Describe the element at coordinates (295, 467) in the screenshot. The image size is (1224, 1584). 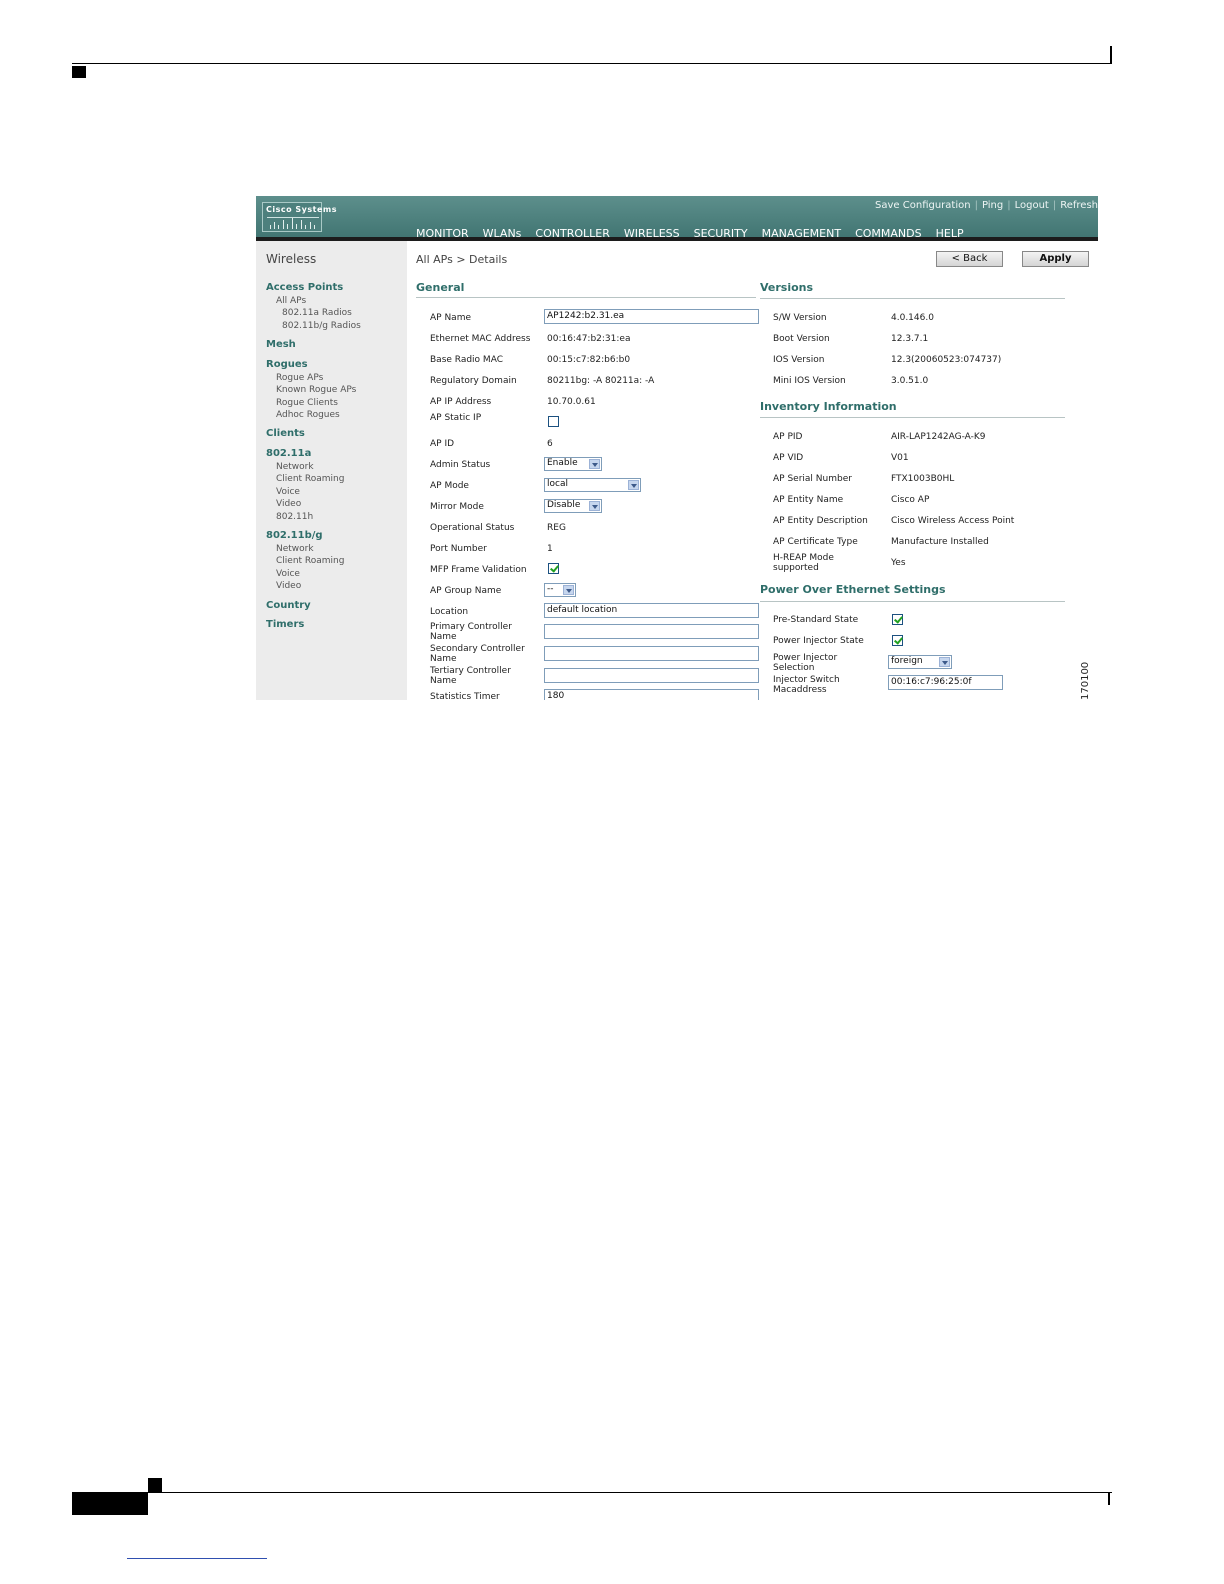
I see `sidebar-a-network: Network` at that location.